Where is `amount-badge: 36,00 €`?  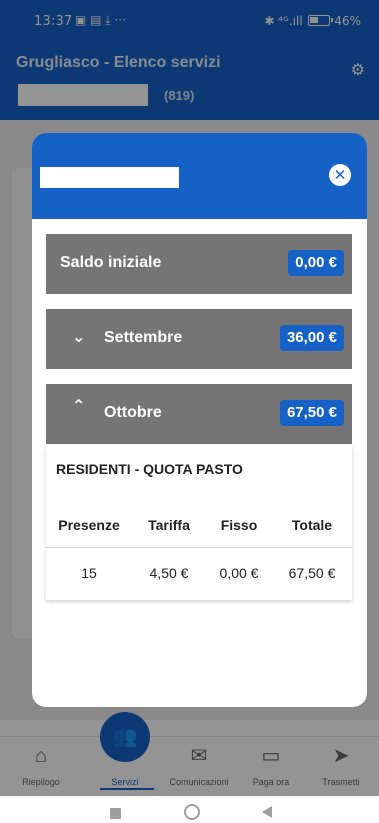 amount-badge: 36,00 € is located at coordinates (311, 338).